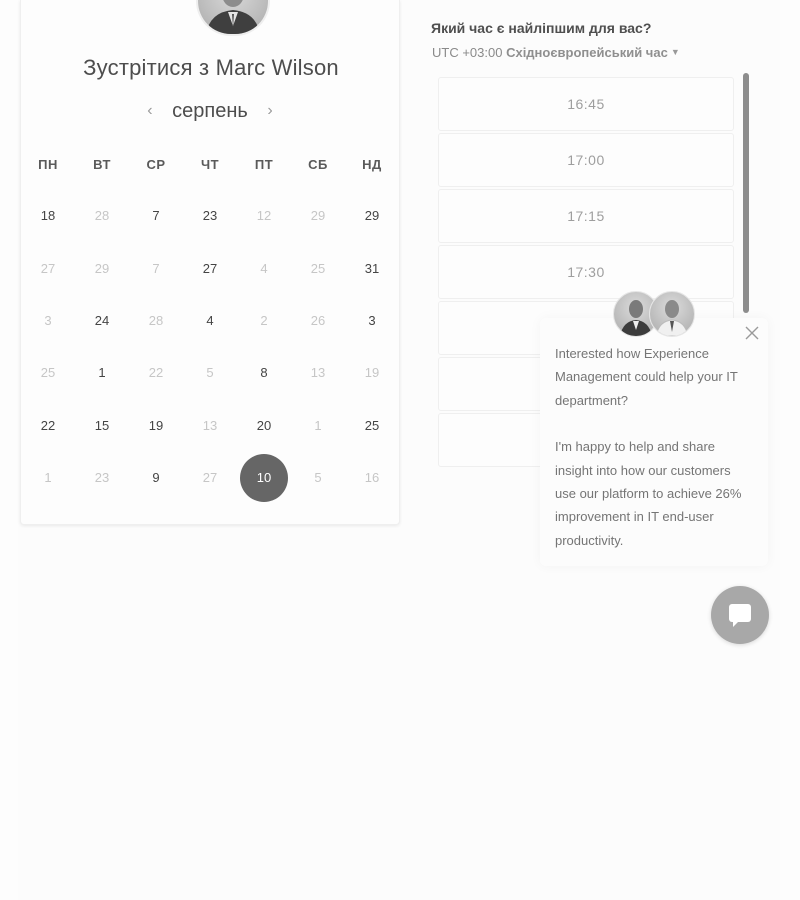  I want to click on meeting-title: Зустрітися з Marc Wilson, so click(211, 67).